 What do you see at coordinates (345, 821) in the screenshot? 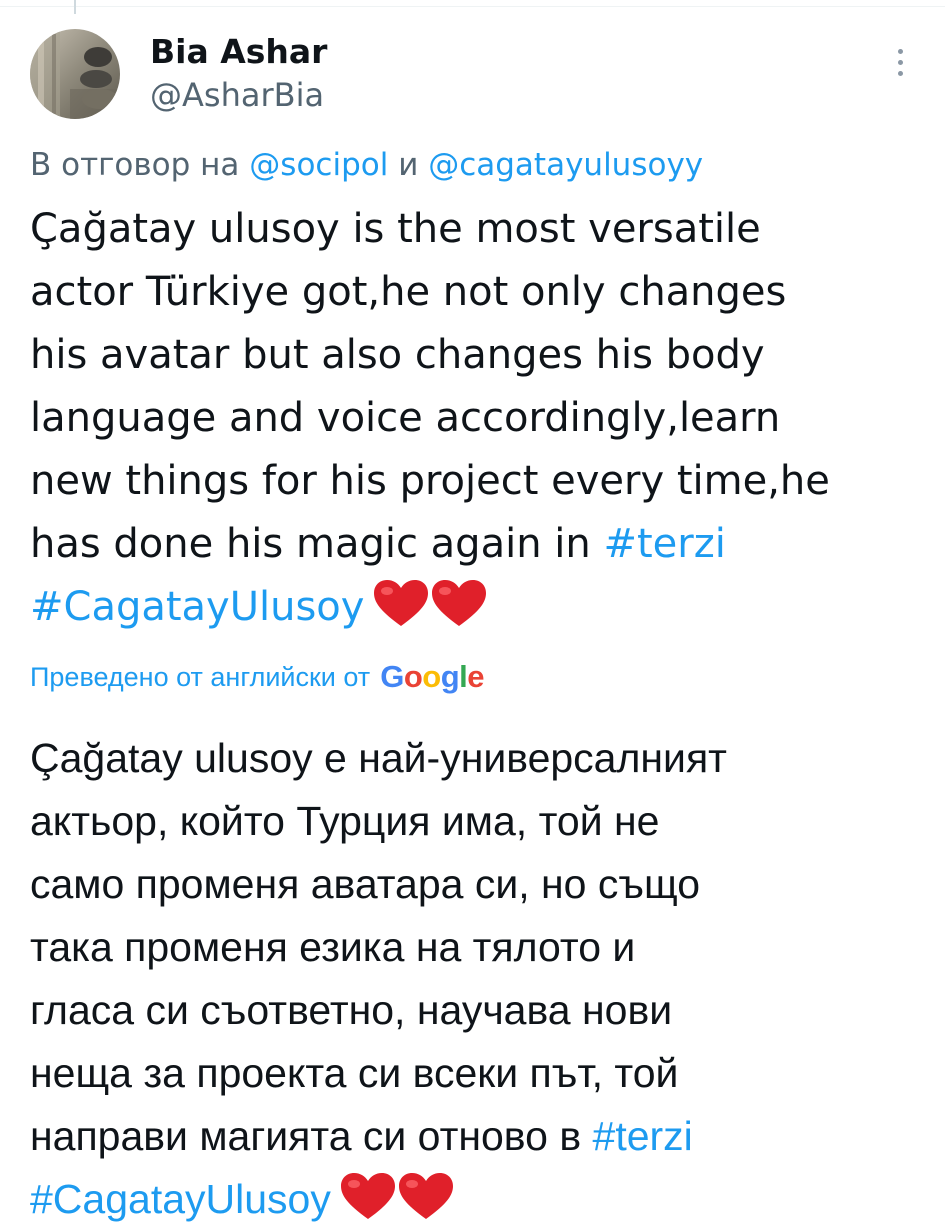
I see `translated-line: актьор, който Турция има, той не` at bounding box center [345, 821].